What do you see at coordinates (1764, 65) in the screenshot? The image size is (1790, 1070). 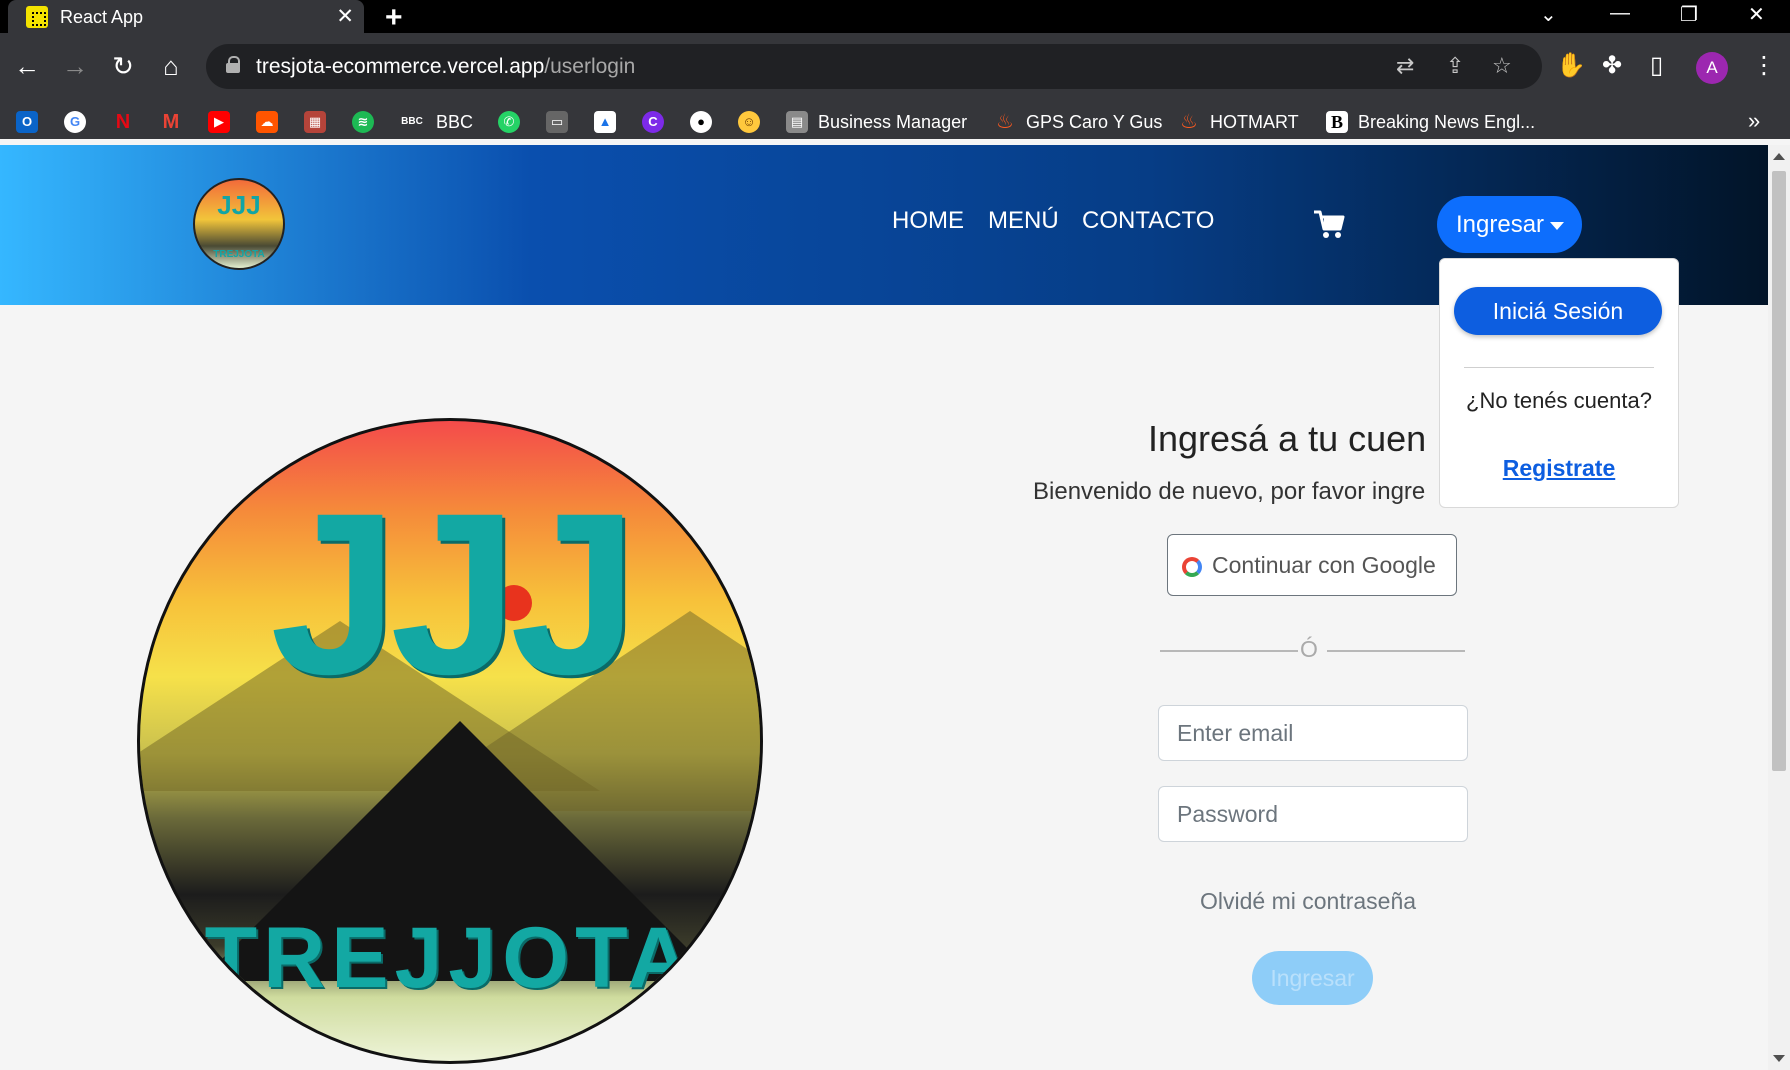 I see `chrome-menu-icon: ⋮` at bounding box center [1764, 65].